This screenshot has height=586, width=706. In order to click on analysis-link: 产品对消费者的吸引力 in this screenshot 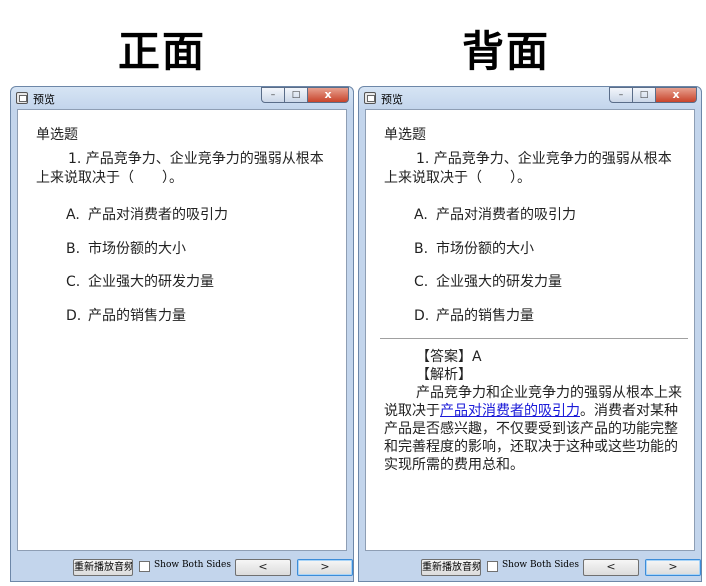, I will do `click(510, 411)`.